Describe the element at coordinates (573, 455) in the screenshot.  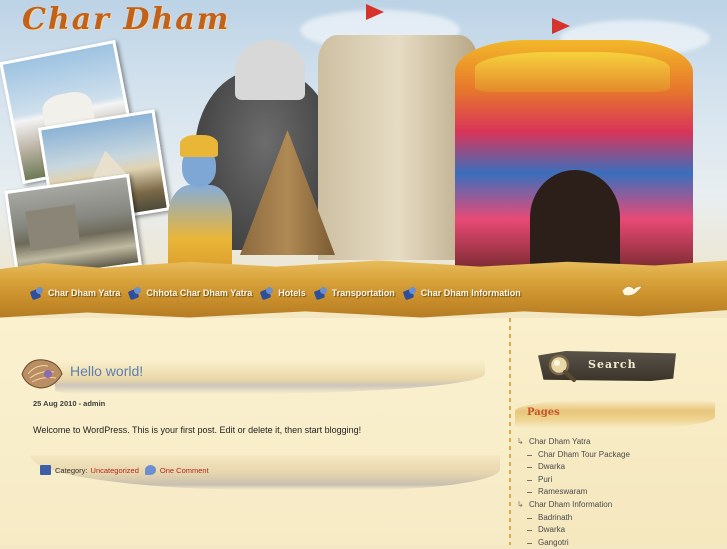
I see `page-link-char-dham-tour-package: Char Dham Tour Package` at that location.